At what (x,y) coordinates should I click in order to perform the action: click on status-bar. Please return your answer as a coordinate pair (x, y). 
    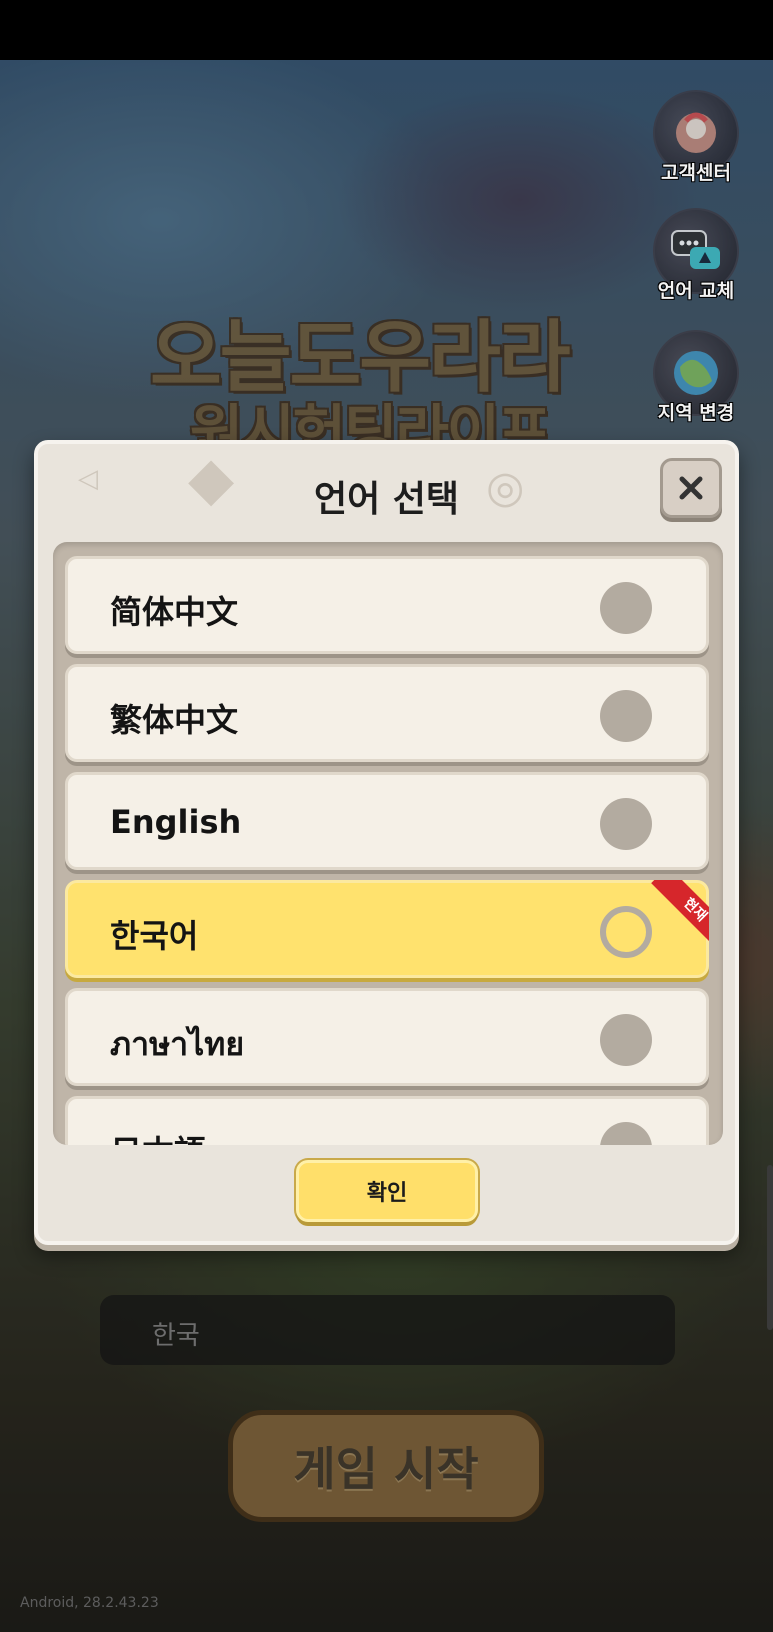
    Looking at the image, I should click on (386, 30).